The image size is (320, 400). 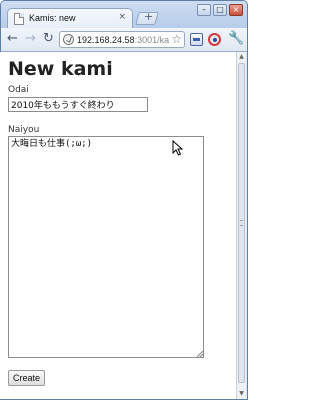 What do you see at coordinates (78, 104) in the screenshot?
I see `odai-input` at bounding box center [78, 104].